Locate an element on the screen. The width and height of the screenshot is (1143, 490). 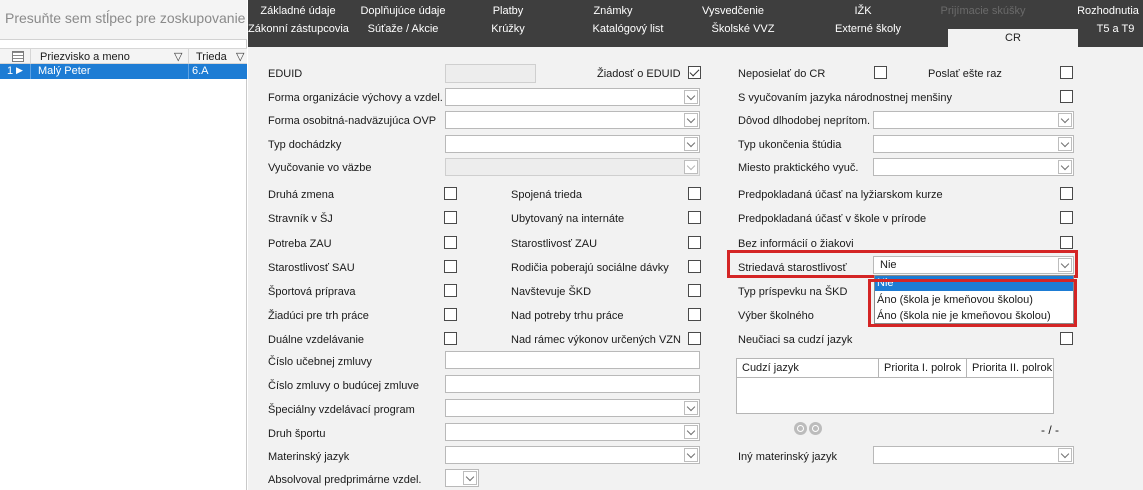
column-header: Priorita II. polrok is located at coordinates (1010, 368).